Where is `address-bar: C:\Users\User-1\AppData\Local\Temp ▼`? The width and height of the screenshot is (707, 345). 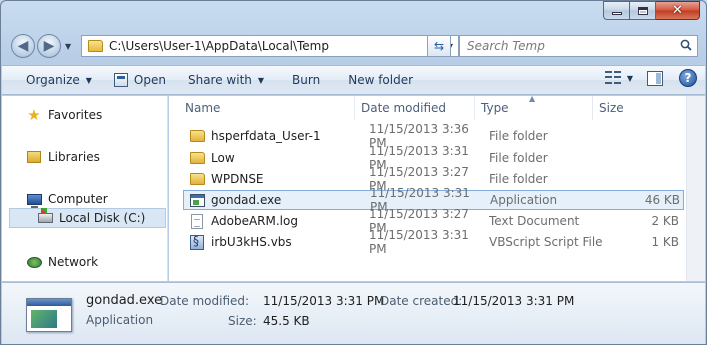 address-bar: C:\Users\User-1\AppData\Local\Temp ▼ is located at coordinates (270, 46).